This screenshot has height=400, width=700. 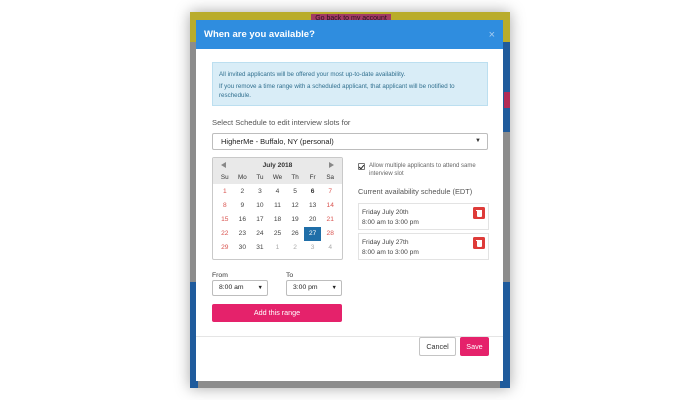 I want to click on schedule-select: HigherMe - Buffalo, NY (personal) ▼, so click(x=350, y=141).